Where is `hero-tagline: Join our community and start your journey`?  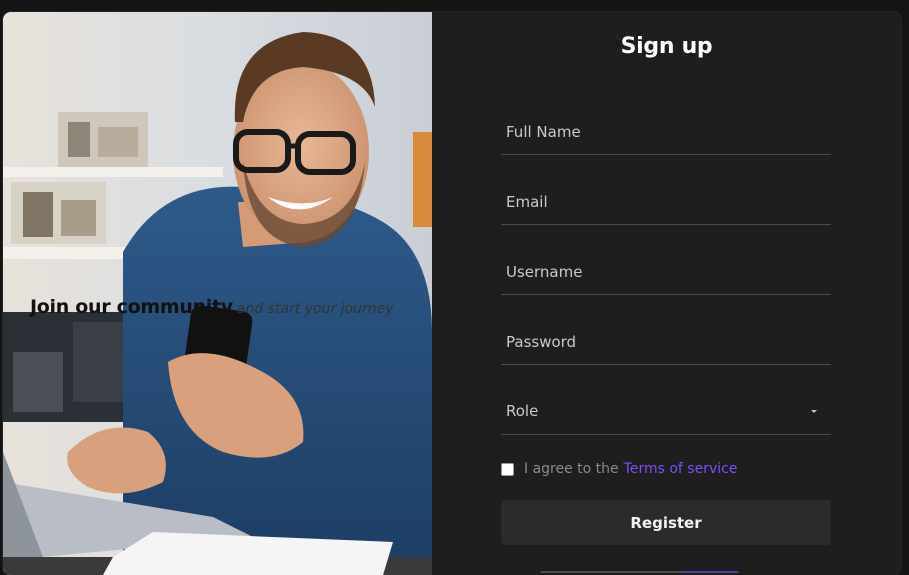 hero-tagline: Join our community and start your journey is located at coordinates (212, 307).